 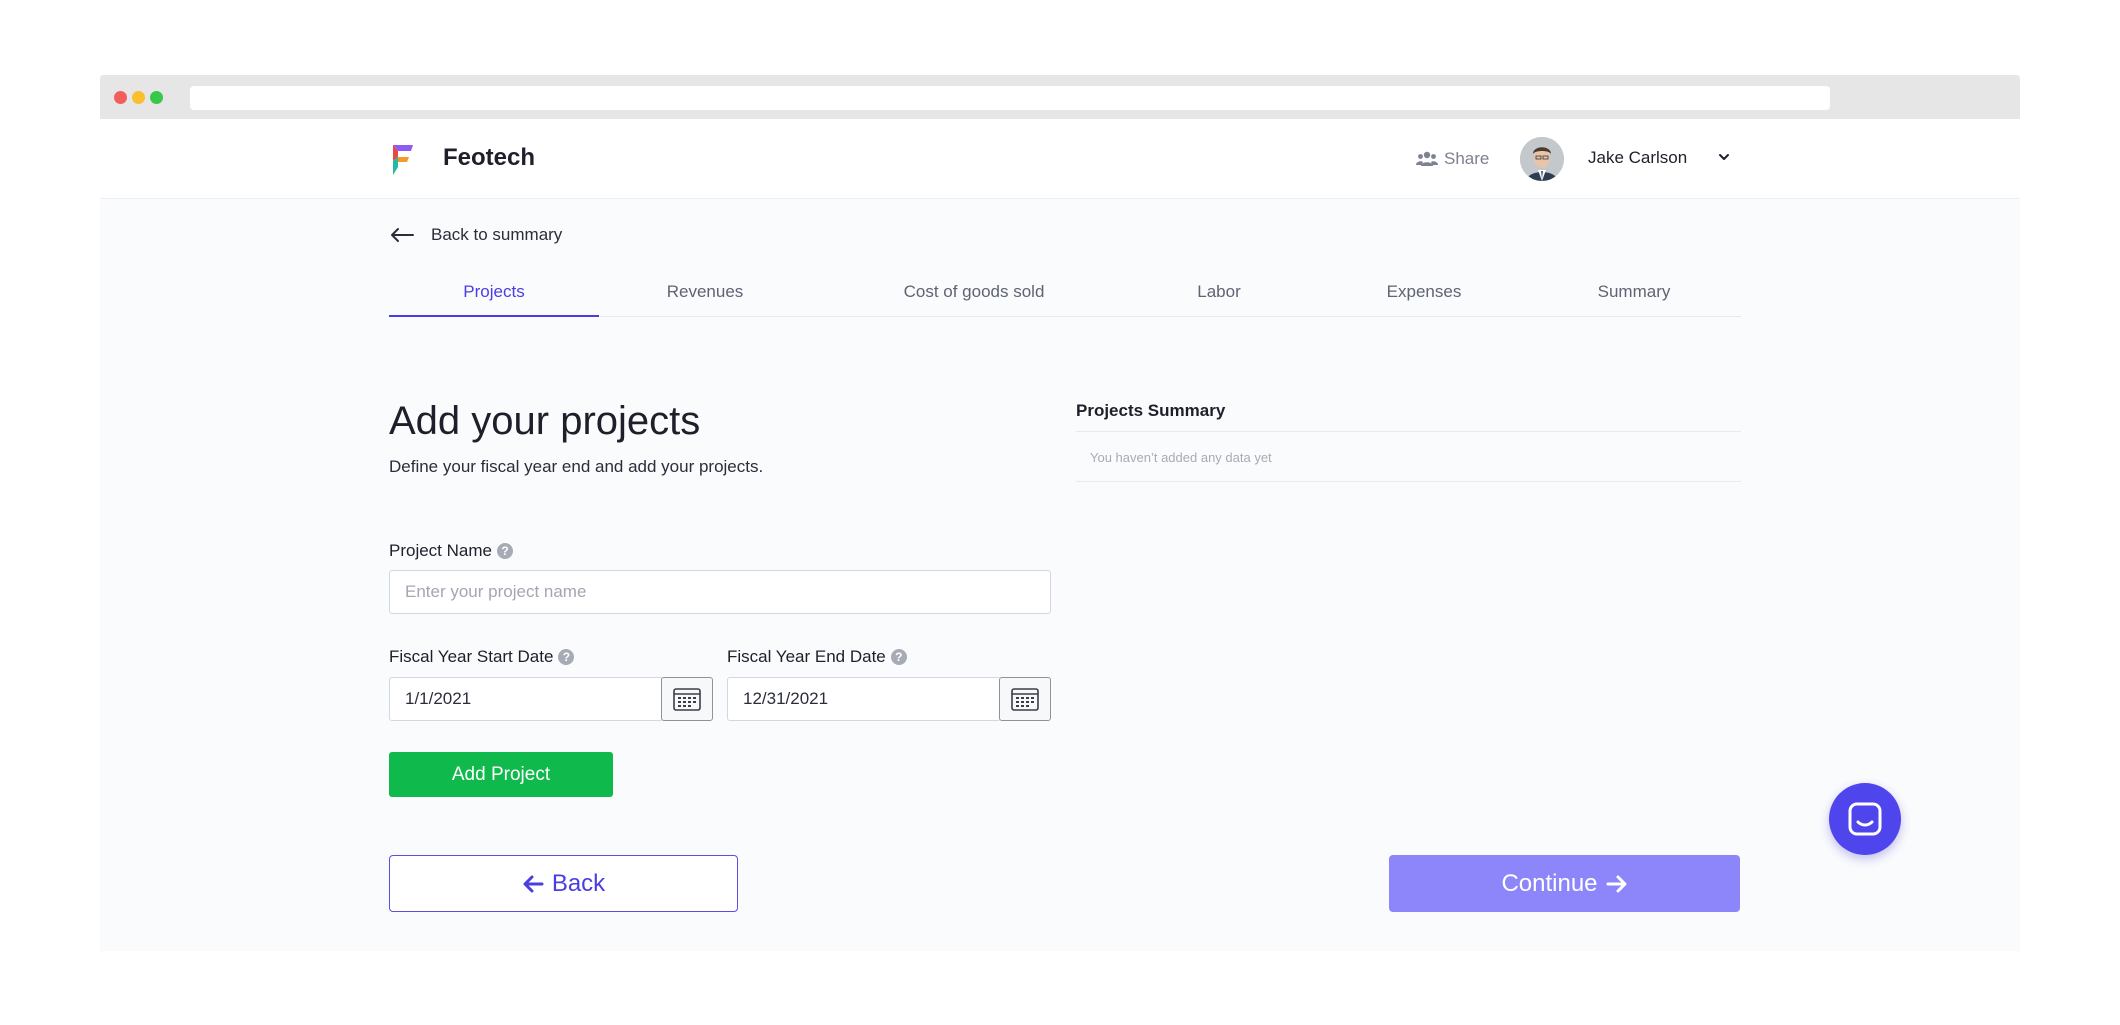 What do you see at coordinates (545, 421) in the screenshot?
I see `page-title: Add your projects` at bounding box center [545, 421].